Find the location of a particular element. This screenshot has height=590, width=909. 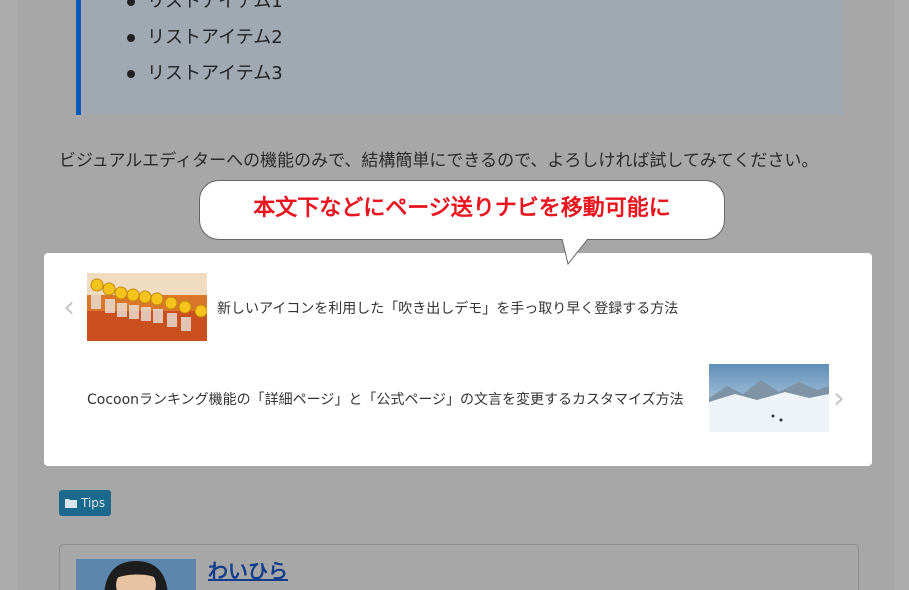

chevron-left-icon: ‹ is located at coordinates (69, 307).